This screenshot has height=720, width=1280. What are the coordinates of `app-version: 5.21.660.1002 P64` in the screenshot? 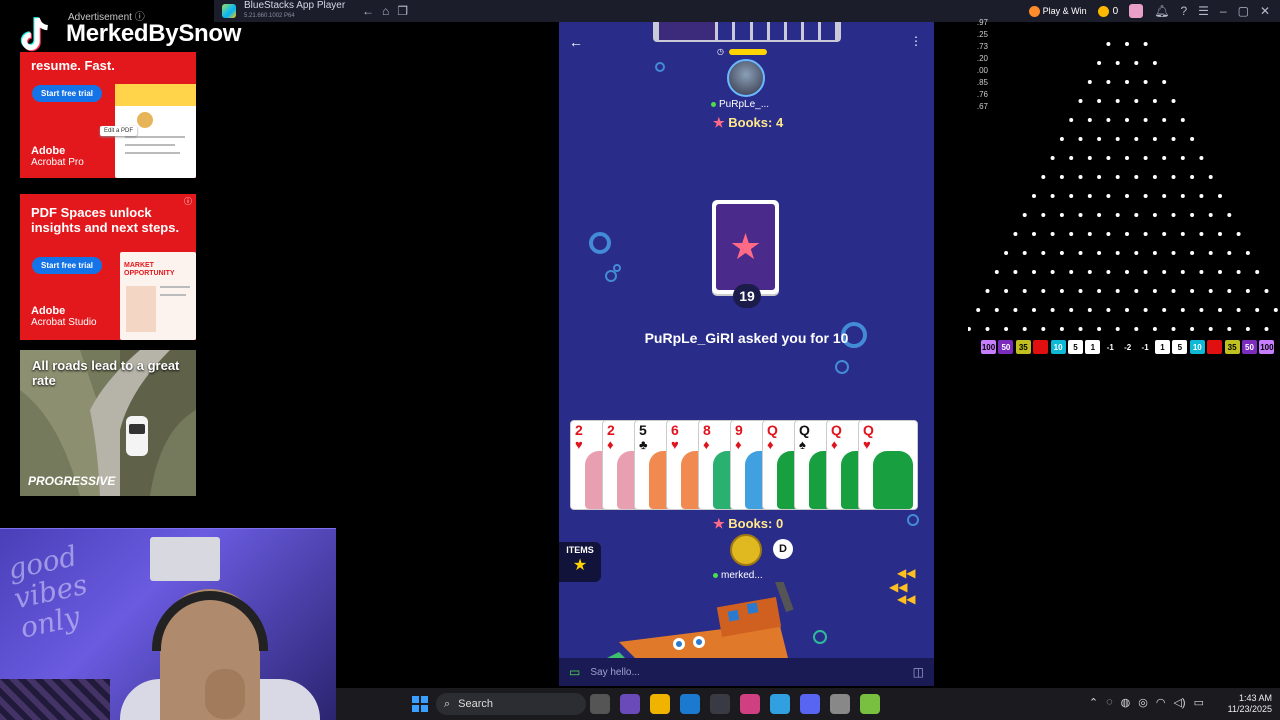 It's located at (269, 16).